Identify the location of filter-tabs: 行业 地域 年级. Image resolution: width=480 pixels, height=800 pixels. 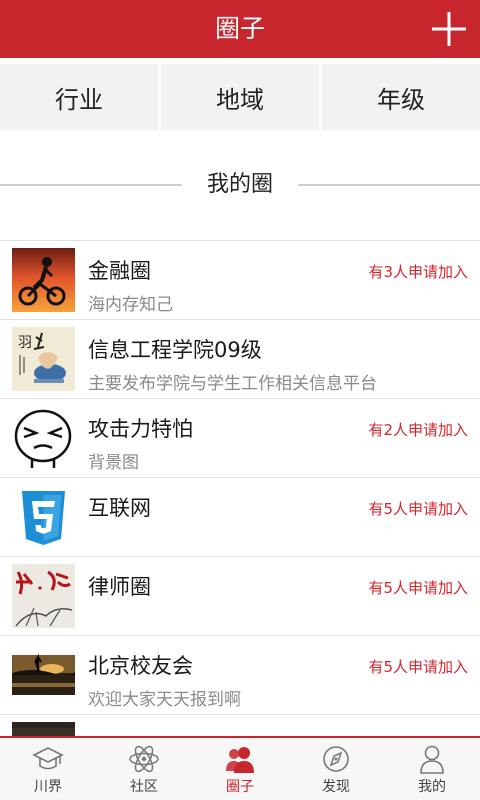
(240, 97).